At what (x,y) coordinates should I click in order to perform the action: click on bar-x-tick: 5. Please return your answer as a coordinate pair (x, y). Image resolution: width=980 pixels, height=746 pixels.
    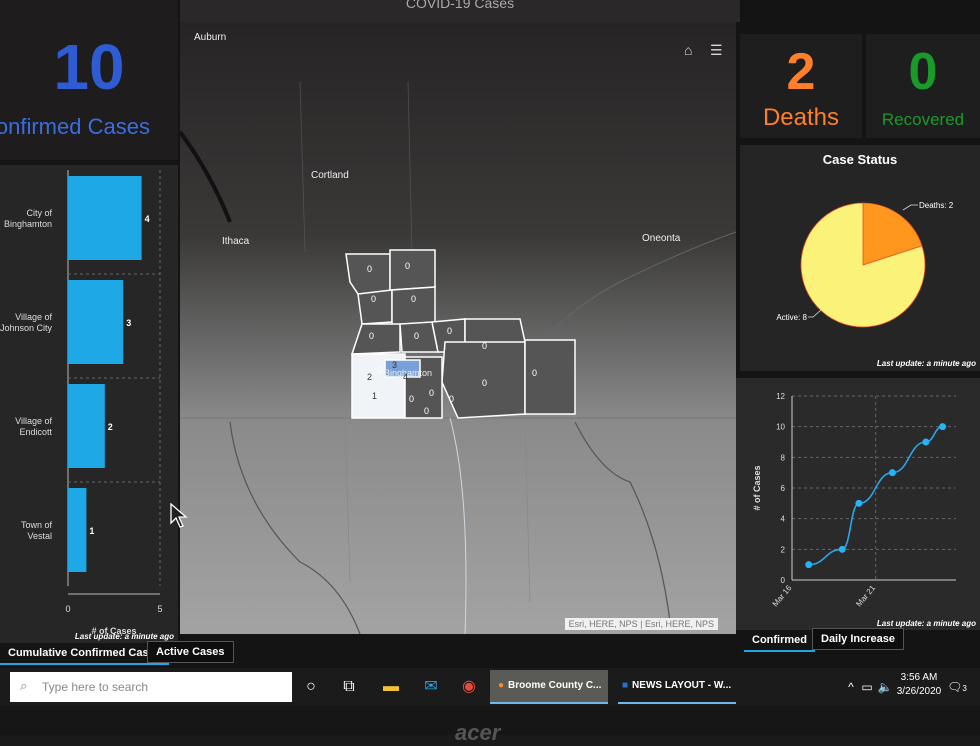
    Looking at the image, I should click on (159, 609).